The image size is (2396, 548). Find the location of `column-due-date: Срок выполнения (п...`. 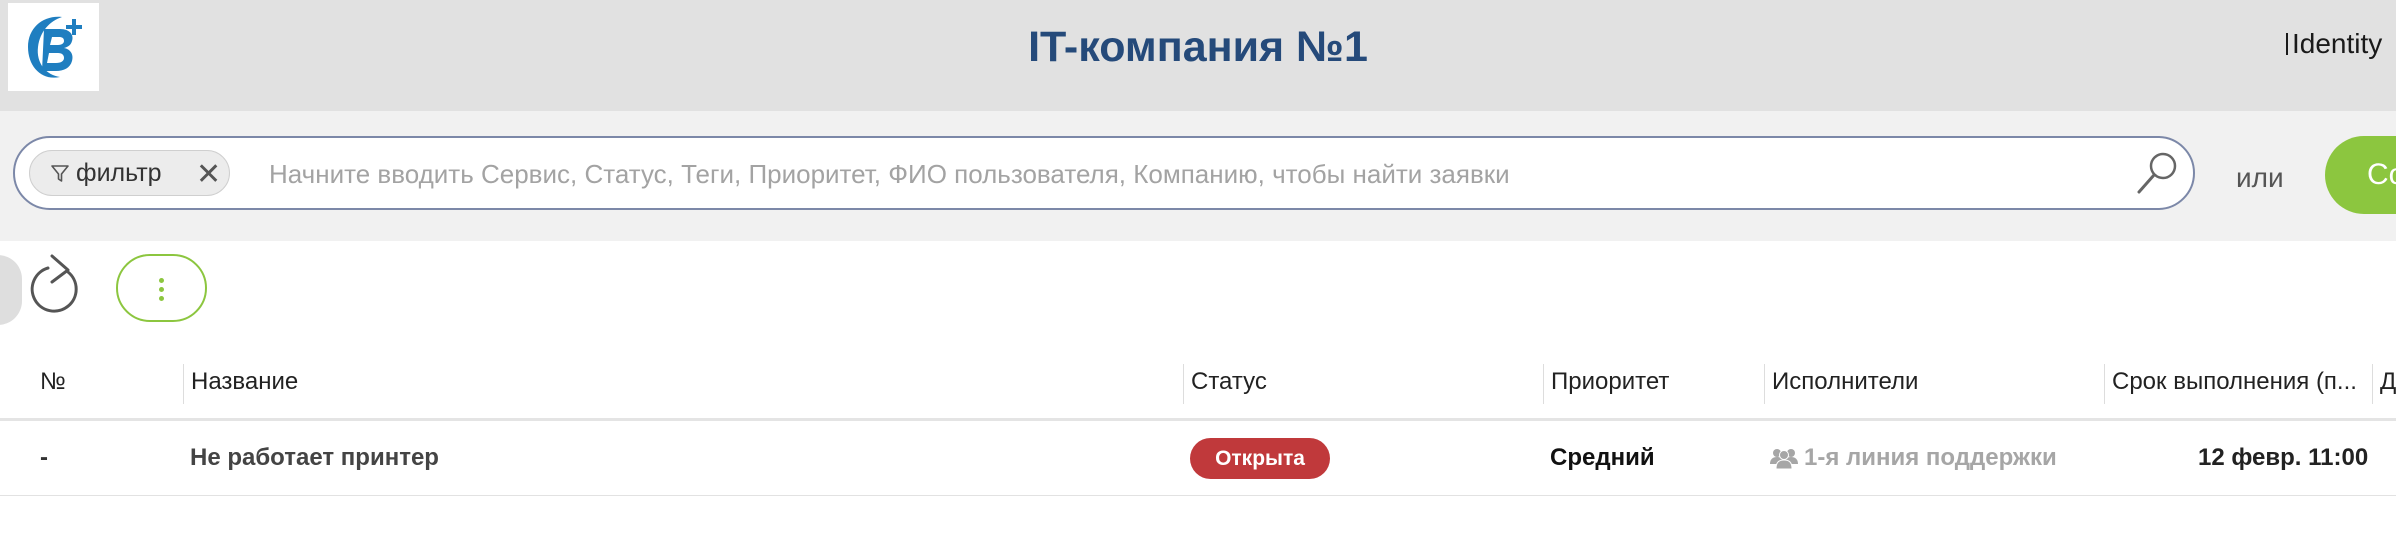

column-due-date: Срок выполнения (п... is located at coordinates (2234, 382).